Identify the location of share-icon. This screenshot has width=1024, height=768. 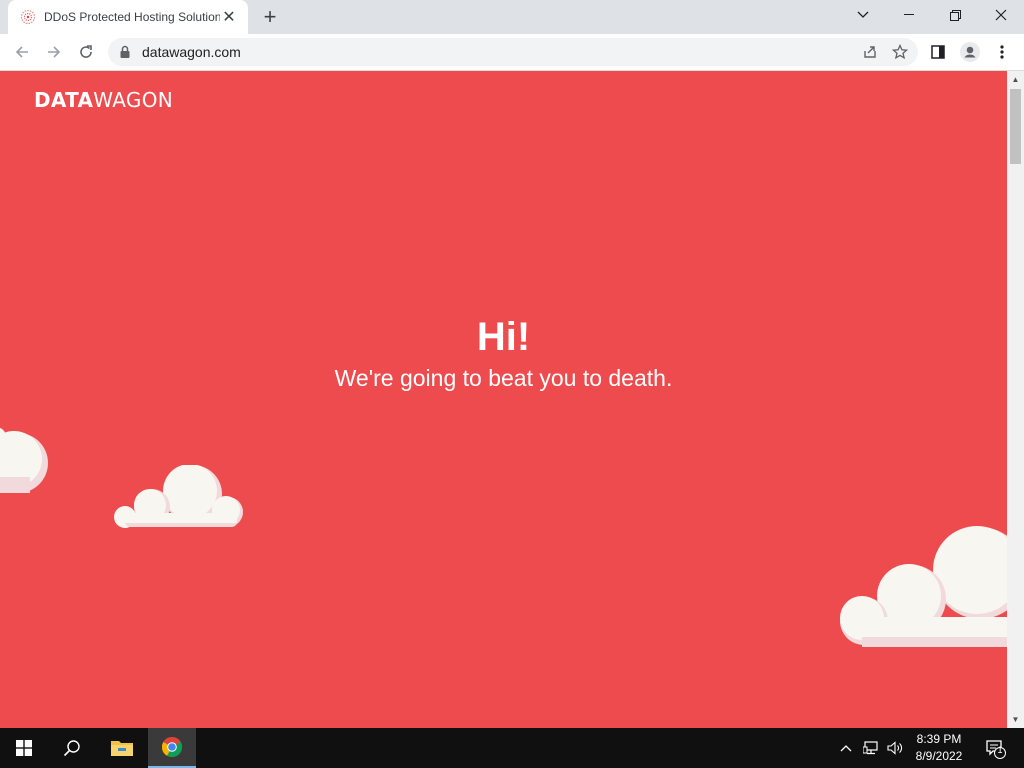
(870, 52).